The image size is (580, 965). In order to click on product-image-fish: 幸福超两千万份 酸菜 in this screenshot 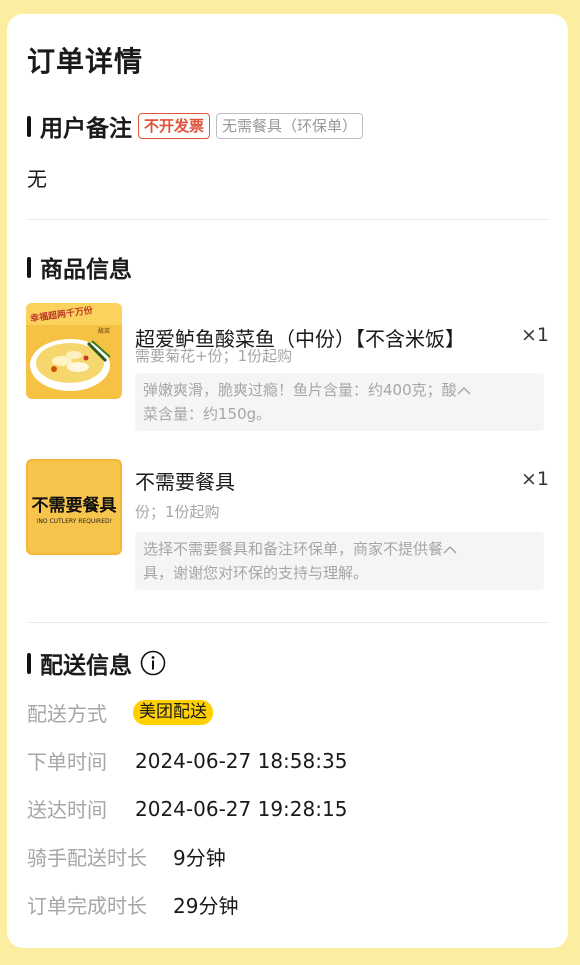, I will do `click(74, 351)`.